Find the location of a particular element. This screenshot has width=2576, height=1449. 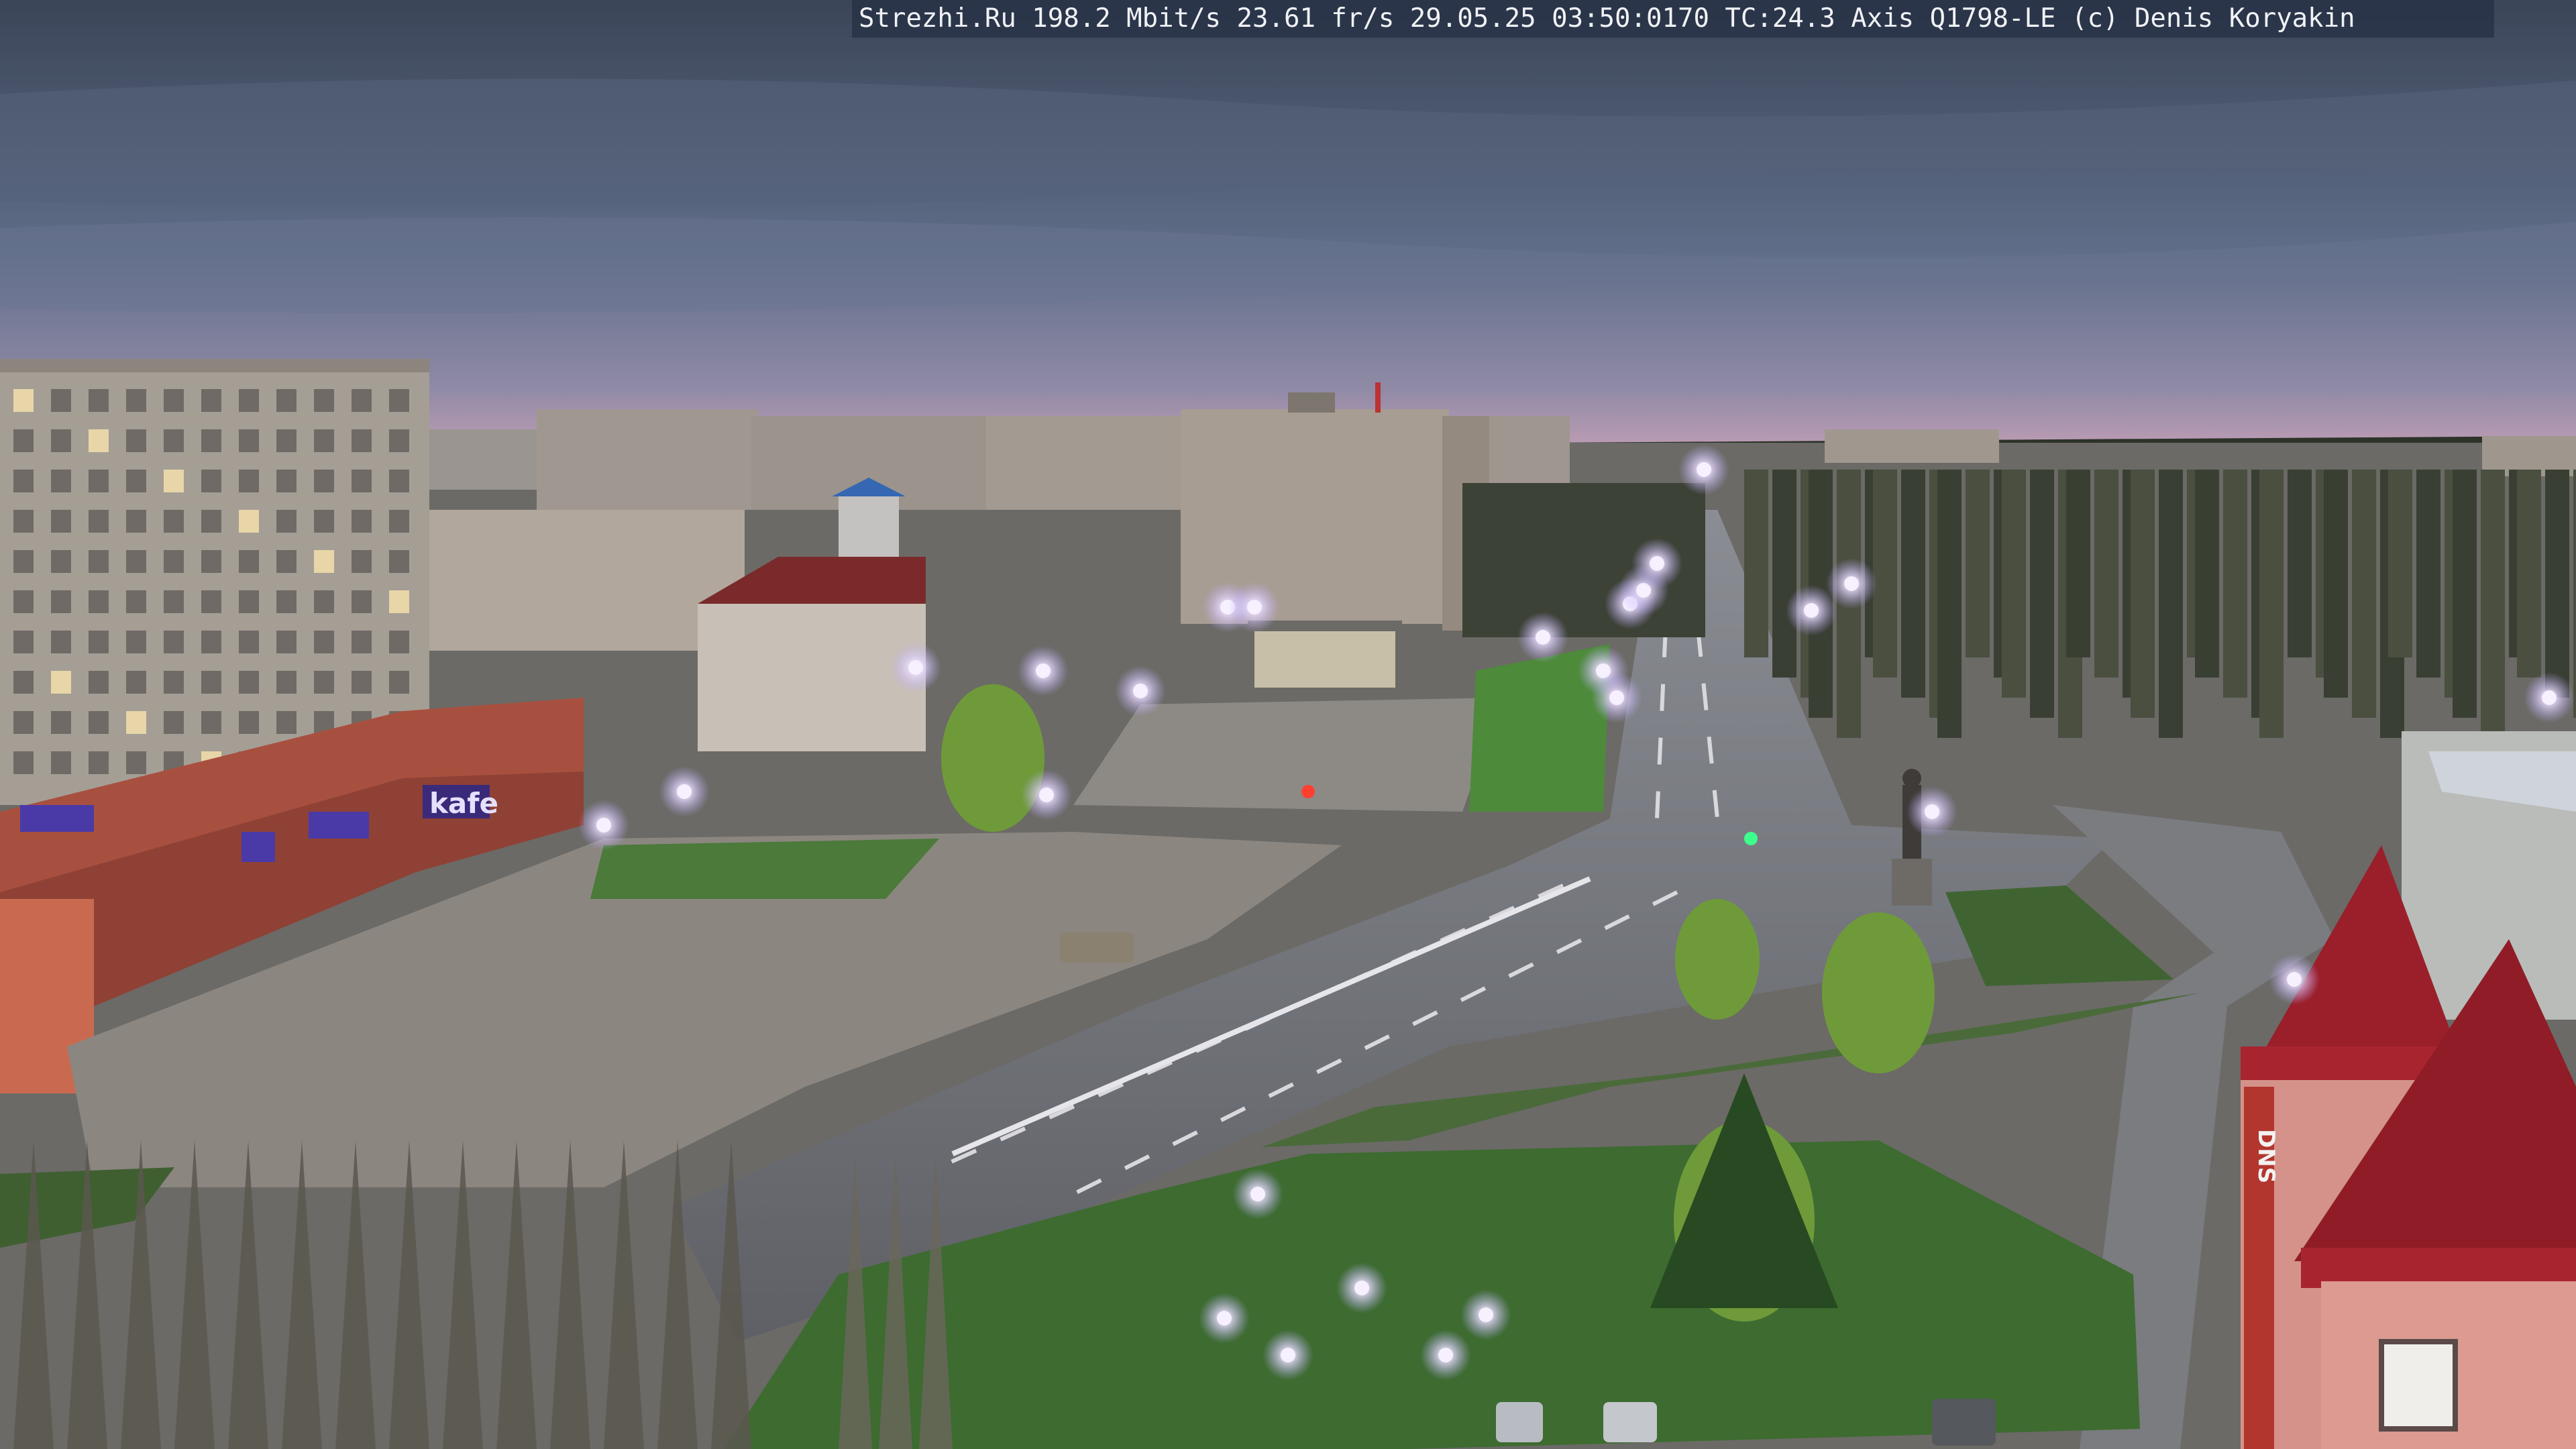

mid-left-building is located at coordinates (587, 580).